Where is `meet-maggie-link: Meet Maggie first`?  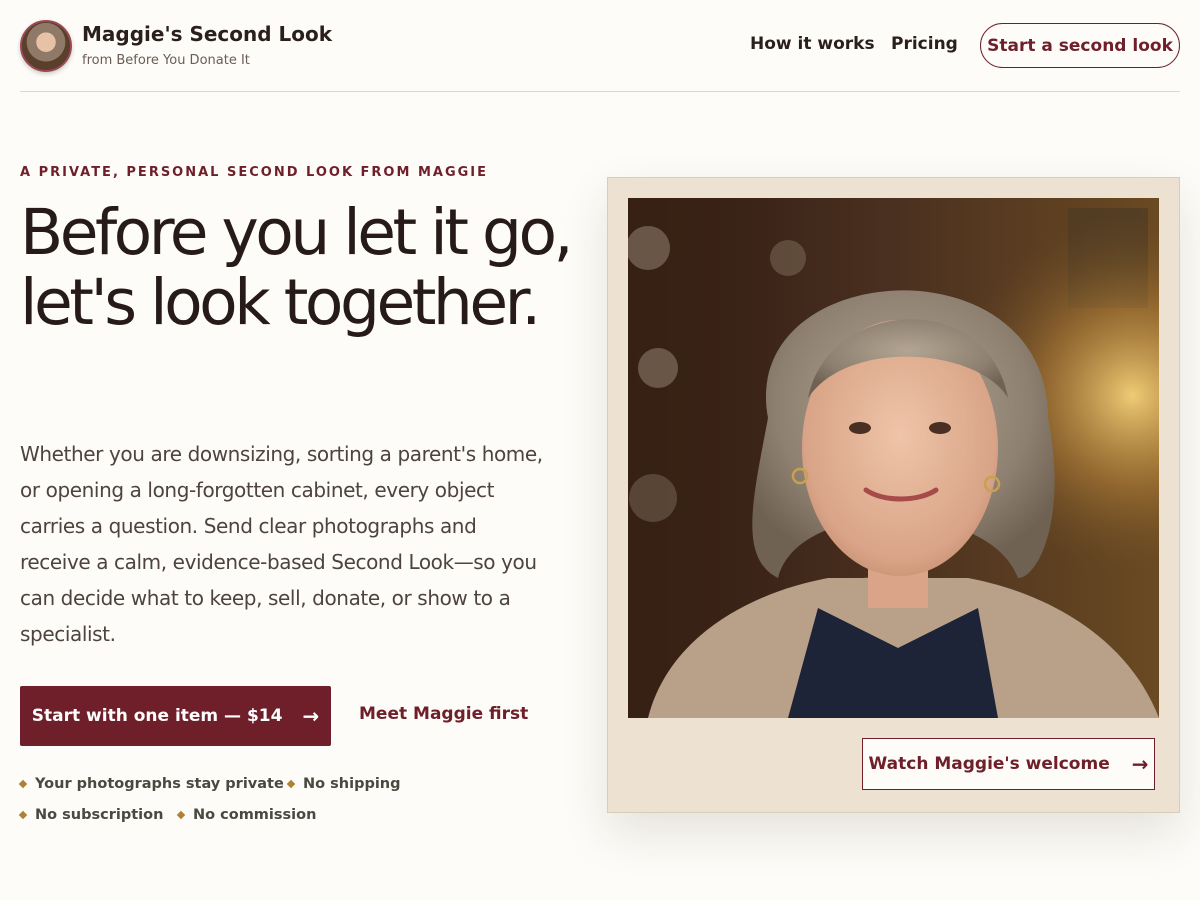
meet-maggie-link: Meet Maggie first is located at coordinates (443, 714).